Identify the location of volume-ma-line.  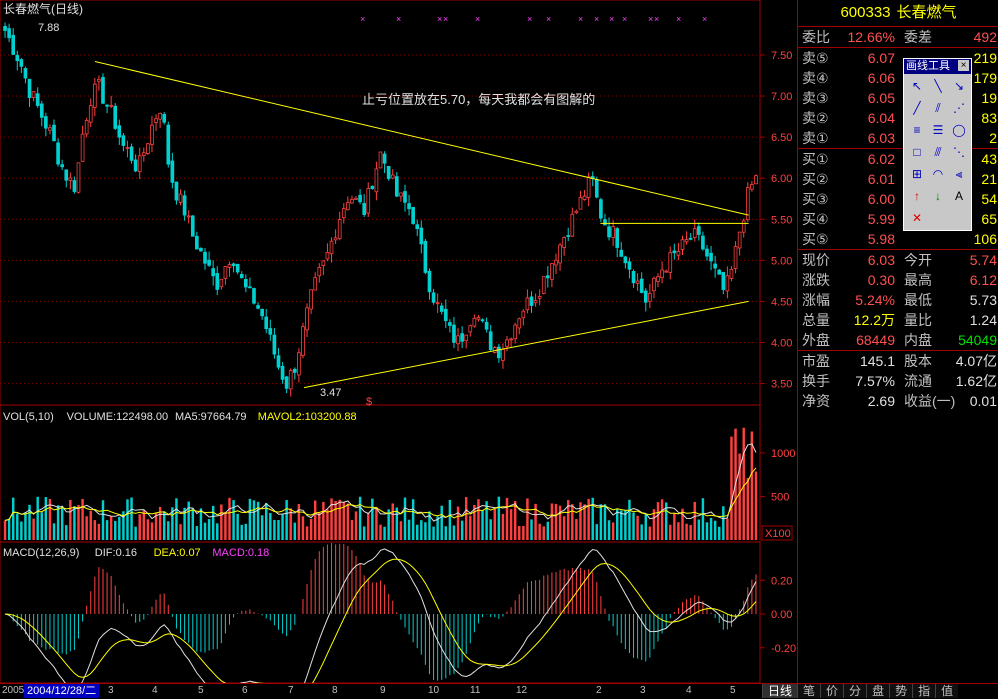
(380, 482).